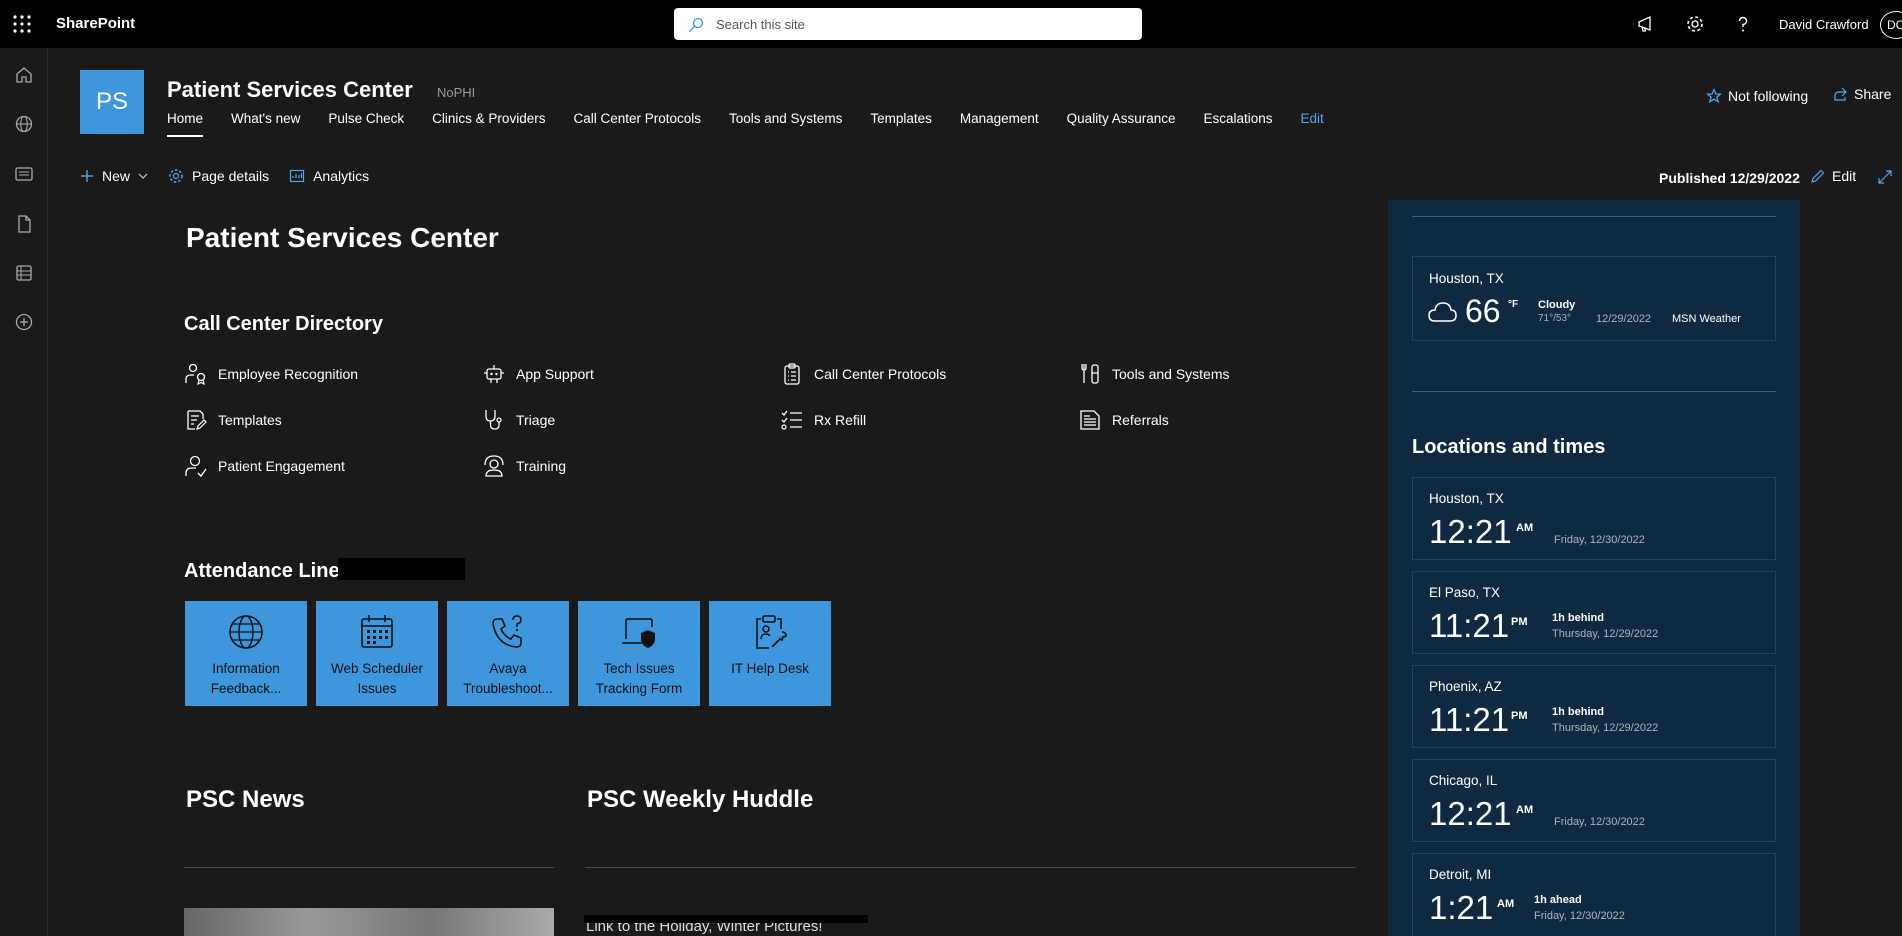 This screenshot has height=936, width=1902. What do you see at coordinates (823, 420) in the screenshot?
I see `quick-link-rx-refill: Rx Refill` at bounding box center [823, 420].